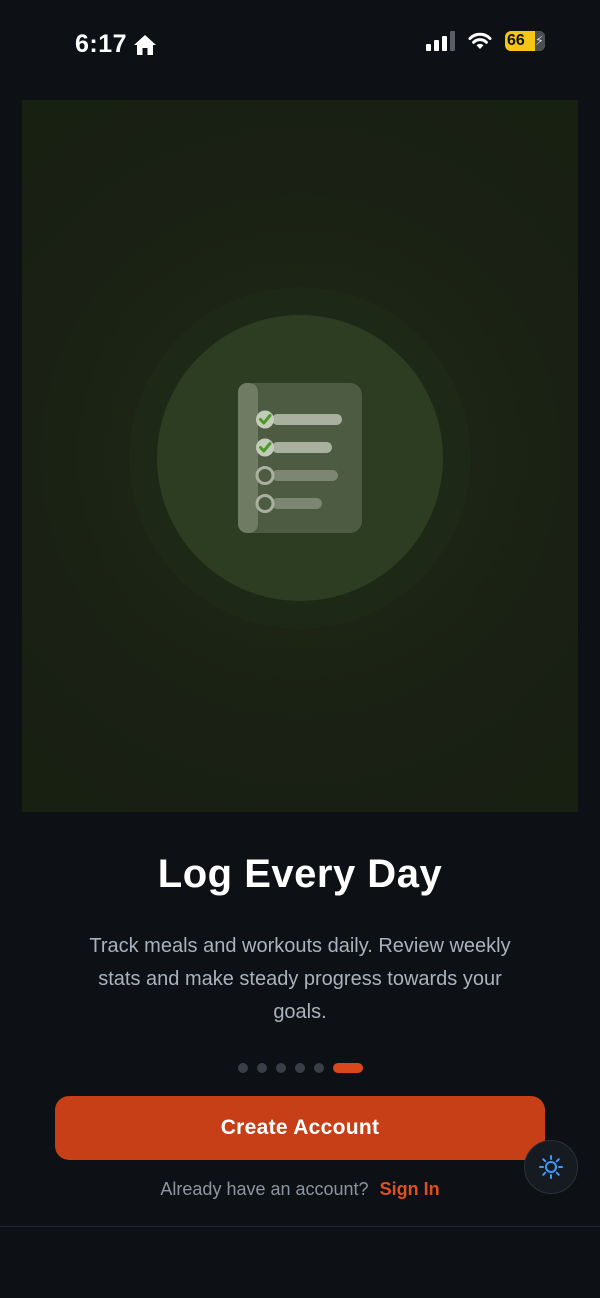 This screenshot has height=1298, width=600. Describe the element at coordinates (300, 874) in the screenshot. I see `page-title: Log Every Day` at that location.